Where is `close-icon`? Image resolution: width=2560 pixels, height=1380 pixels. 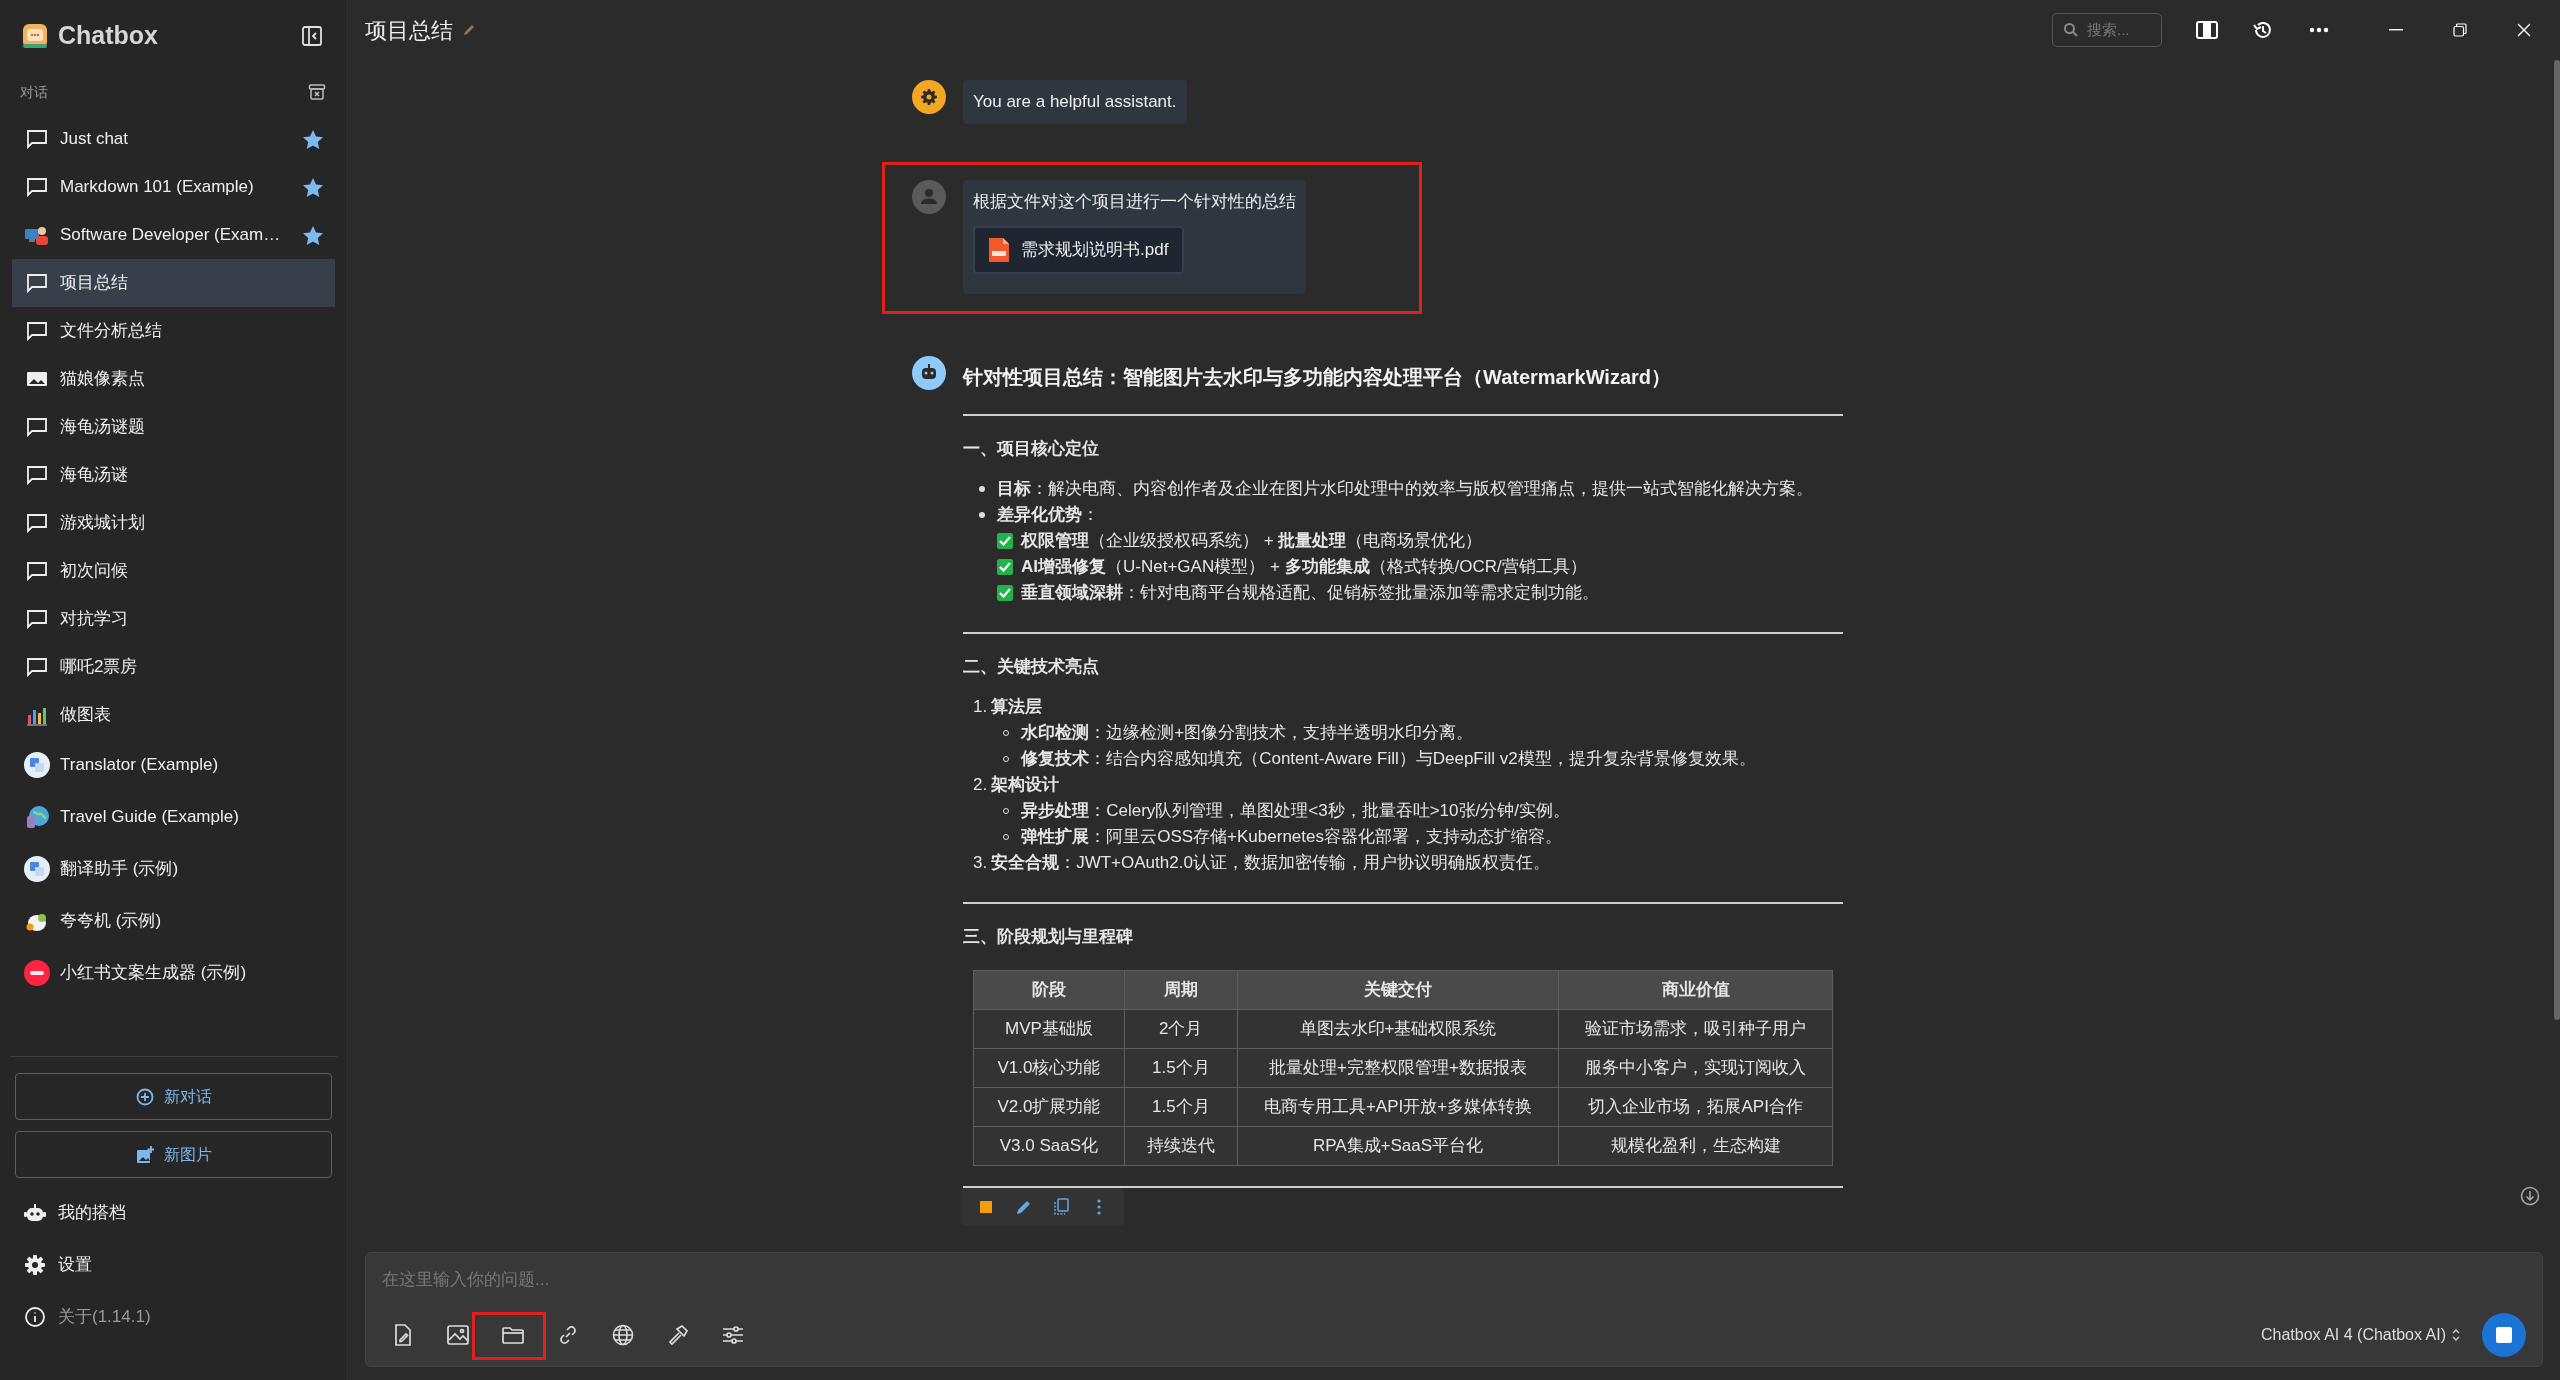
close-icon is located at coordinates (2524, 30).